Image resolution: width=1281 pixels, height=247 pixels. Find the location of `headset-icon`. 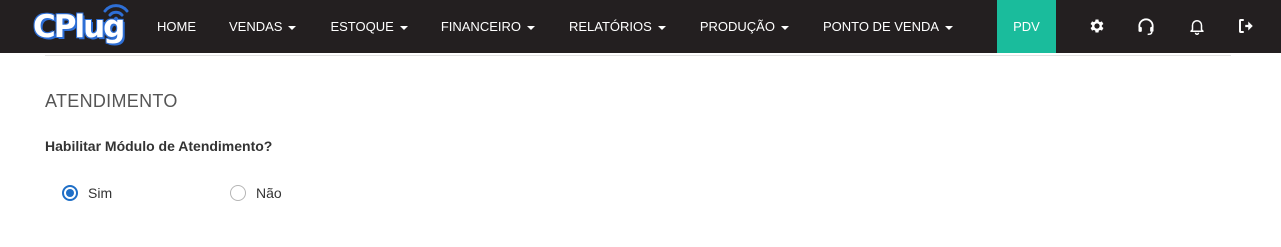

headset-icon is located at coordinates (1146, 26).